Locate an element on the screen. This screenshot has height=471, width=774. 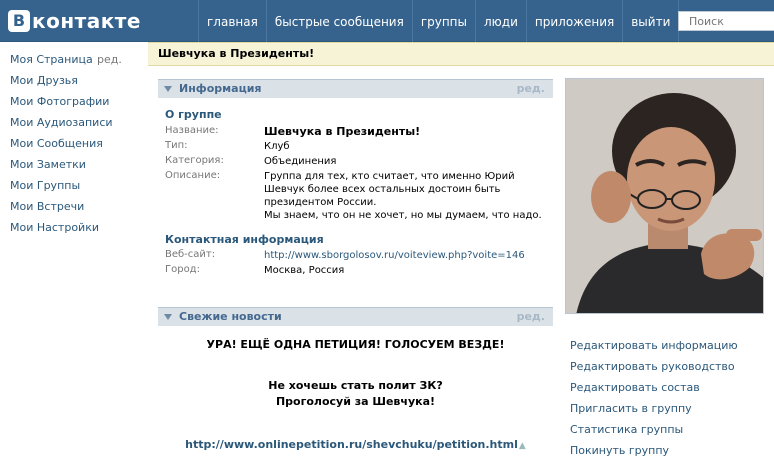
search-input is located at coordinates (726, 21).